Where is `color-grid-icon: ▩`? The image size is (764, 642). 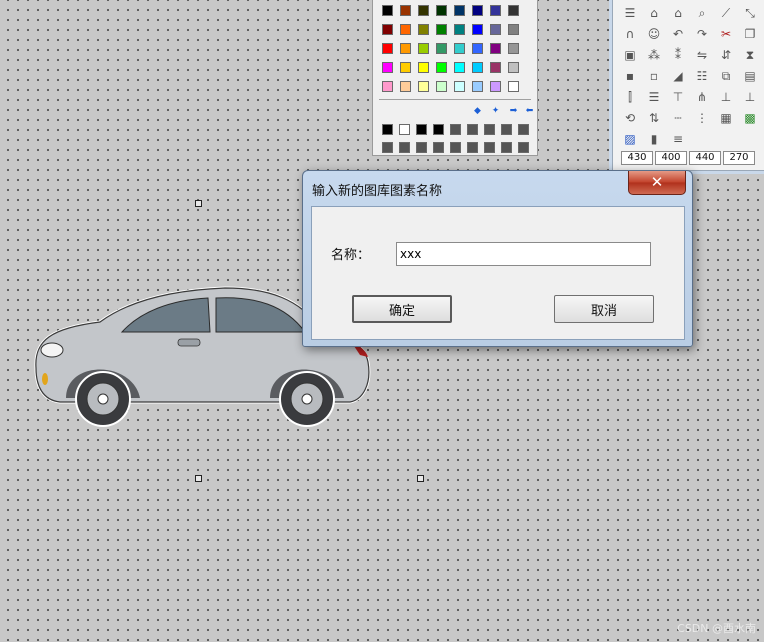
color-grid-icon: ▩ is located at coordinates (750, 118).